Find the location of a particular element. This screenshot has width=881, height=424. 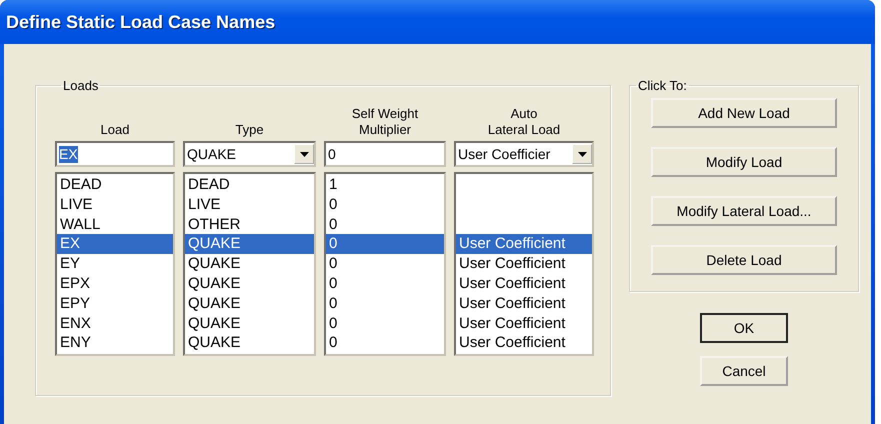

group-label: Click To: is located at coordinates (662, 85).